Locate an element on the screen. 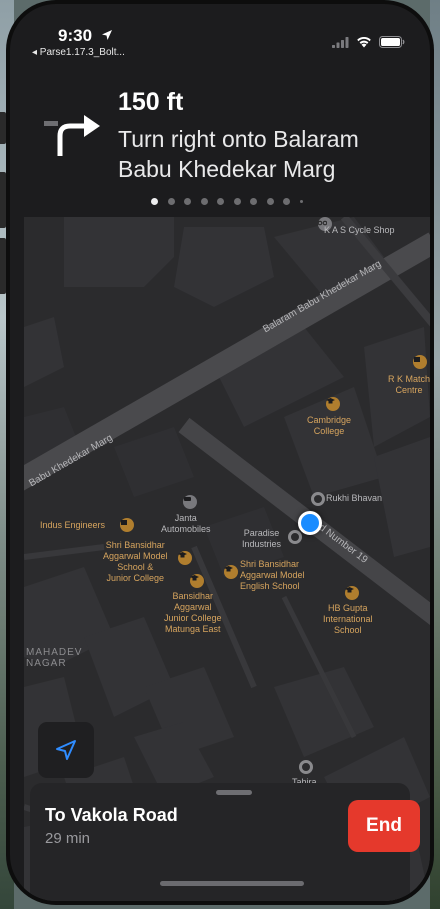  trip-summary-sheet: To Vakola Road 29 min End is located at coordinates (225, 842).